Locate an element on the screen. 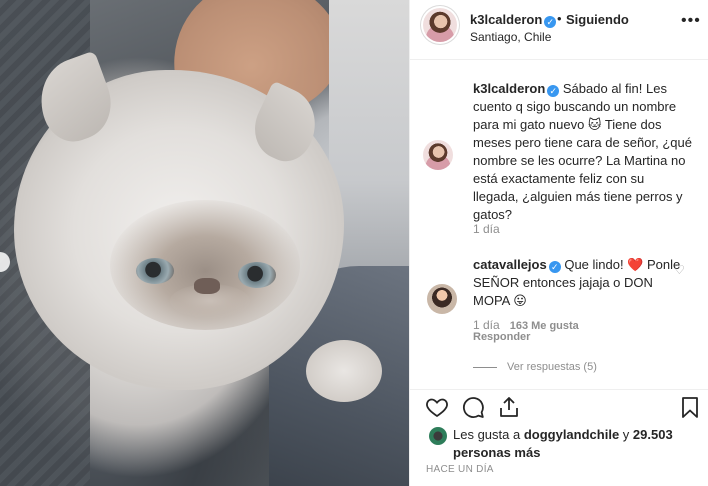  likes-middle: y is located at coordinates (626, 434).